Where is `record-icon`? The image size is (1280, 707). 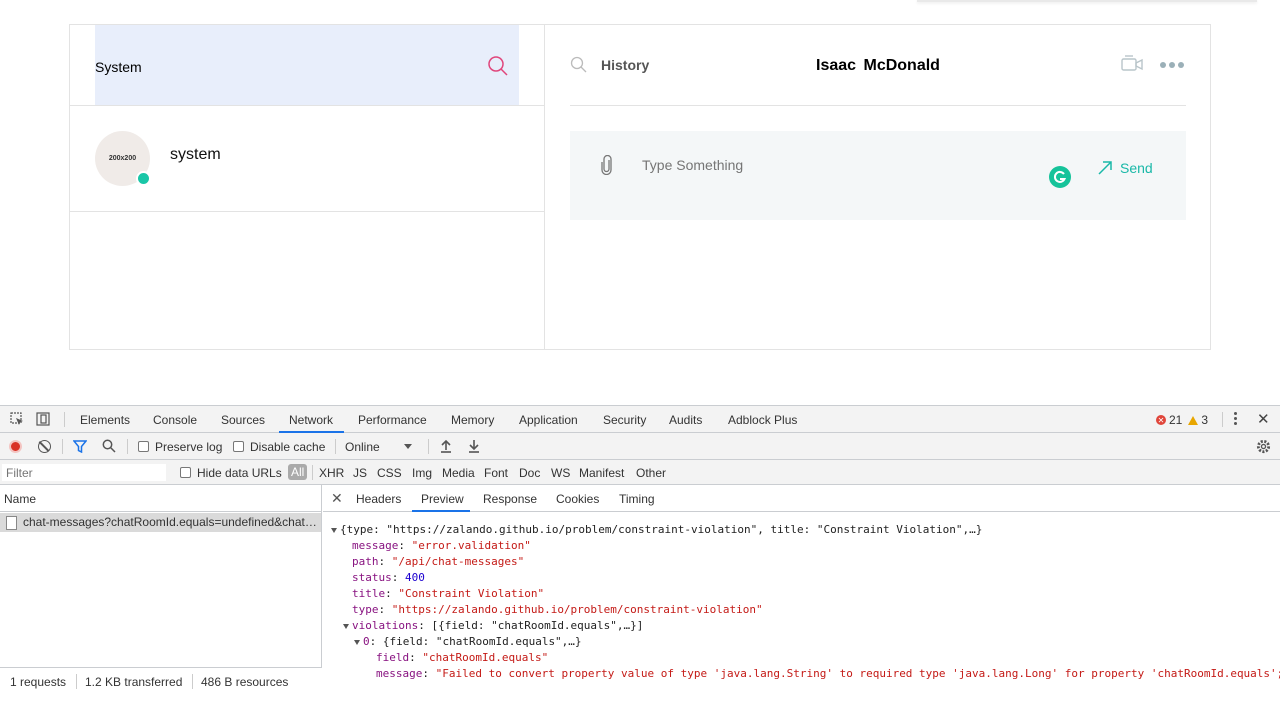
record-icon is located at coordinates (15, 446).